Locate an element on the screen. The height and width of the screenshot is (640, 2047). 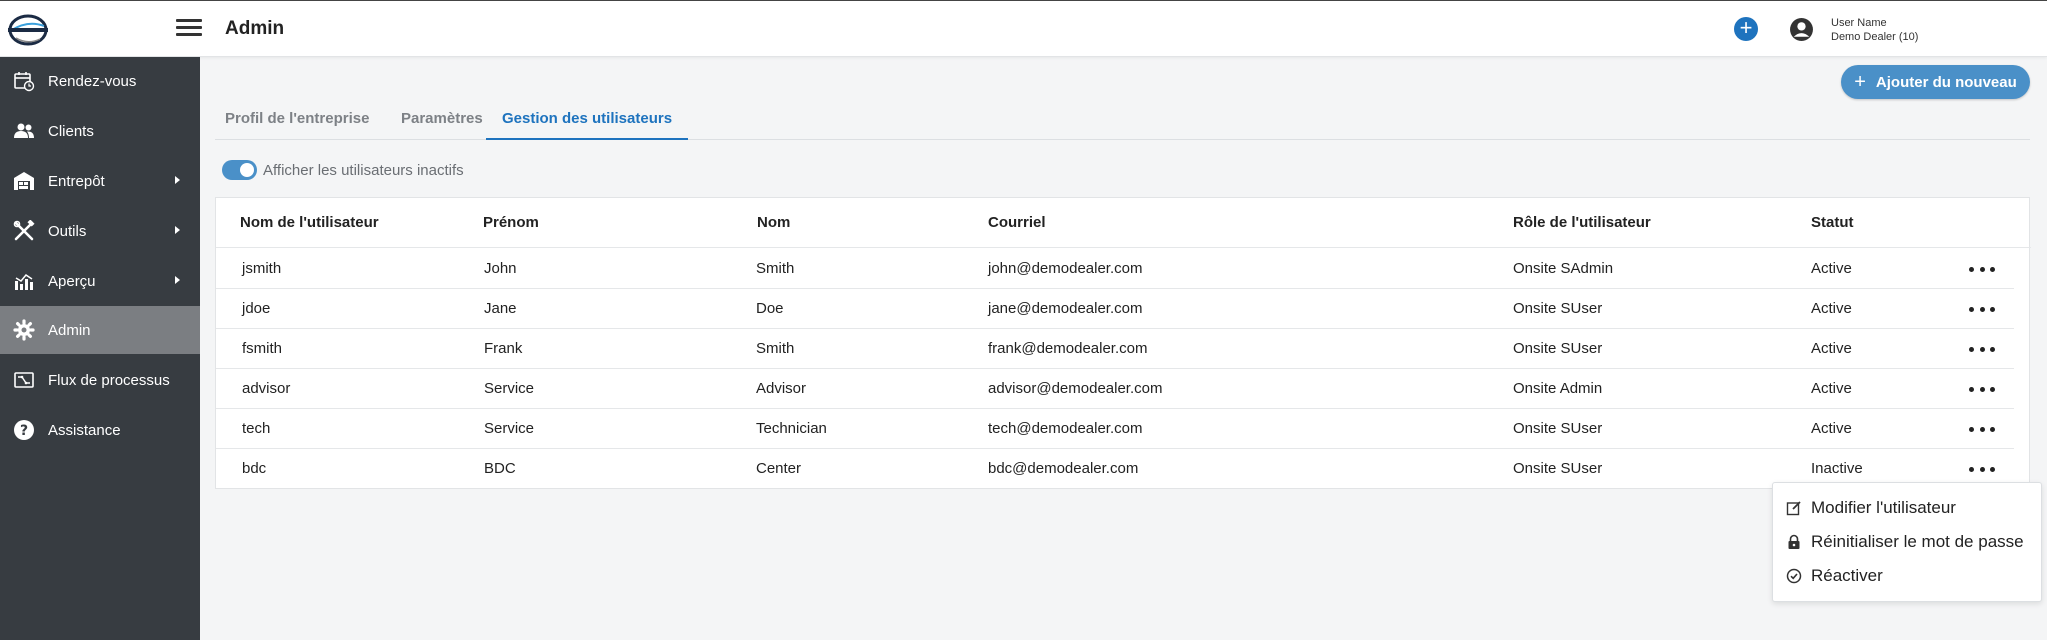
cell-first-name: John is located at coordinates (500, 268).